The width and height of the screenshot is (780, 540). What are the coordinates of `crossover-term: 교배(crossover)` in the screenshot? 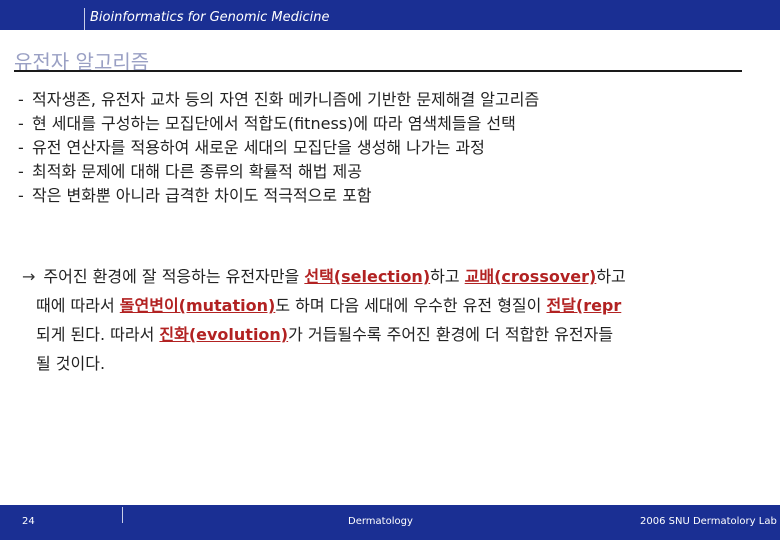 It's located at (530, 276).